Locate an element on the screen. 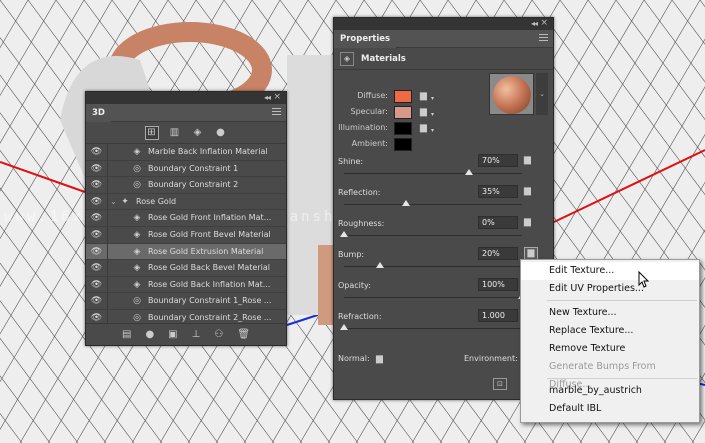 The image size is (705, 443). materials-header: ◈ Materials is located at coordinates (443, 59).